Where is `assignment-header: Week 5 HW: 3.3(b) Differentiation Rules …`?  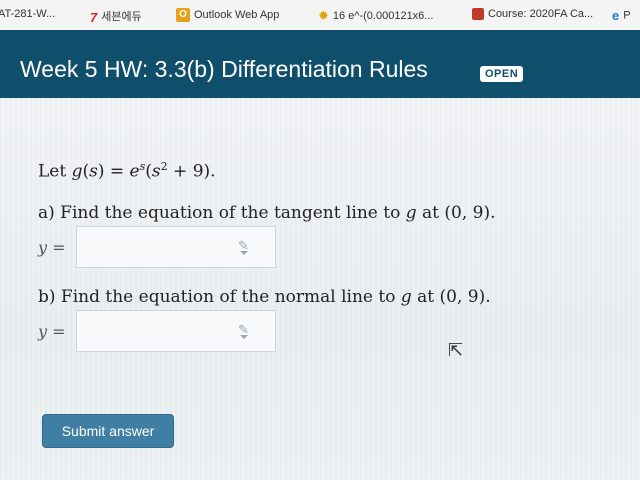
assignment-header: Week 5 HW: 3.3(b) Differentiation Rules … is located at coordinates (320, 64).